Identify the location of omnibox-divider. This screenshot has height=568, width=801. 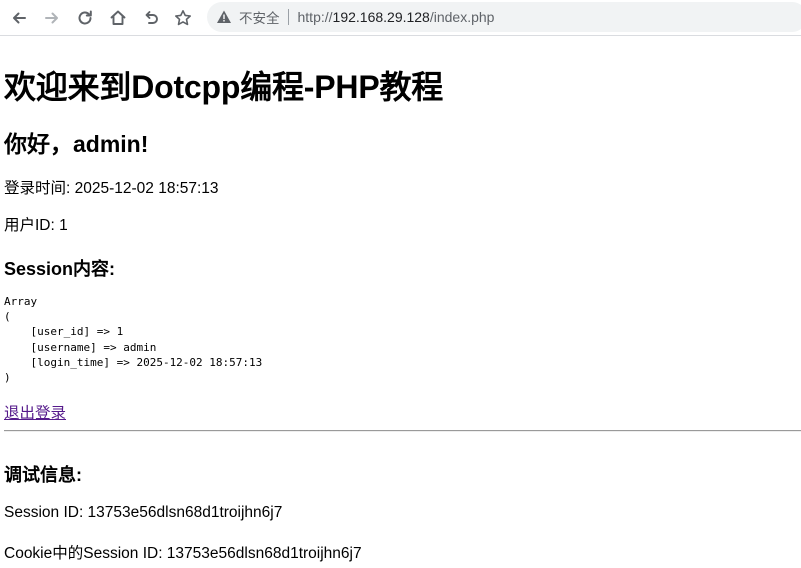
(288, 17).